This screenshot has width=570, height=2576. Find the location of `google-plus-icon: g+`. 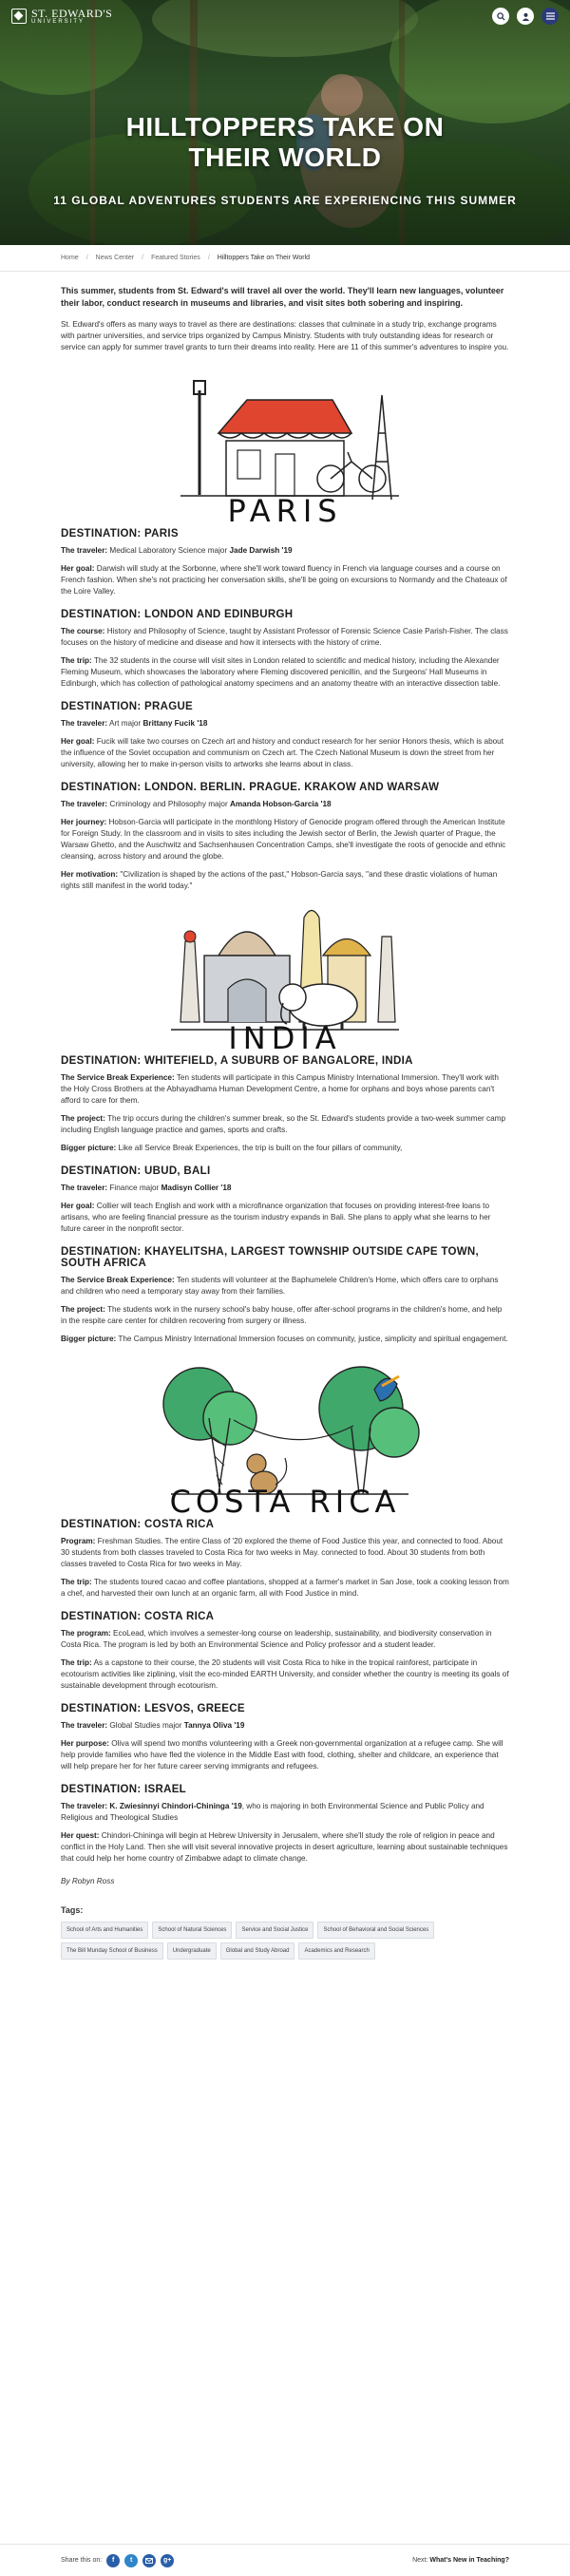

google-plus-icon: g+ is located at coordinates (168, 2560).